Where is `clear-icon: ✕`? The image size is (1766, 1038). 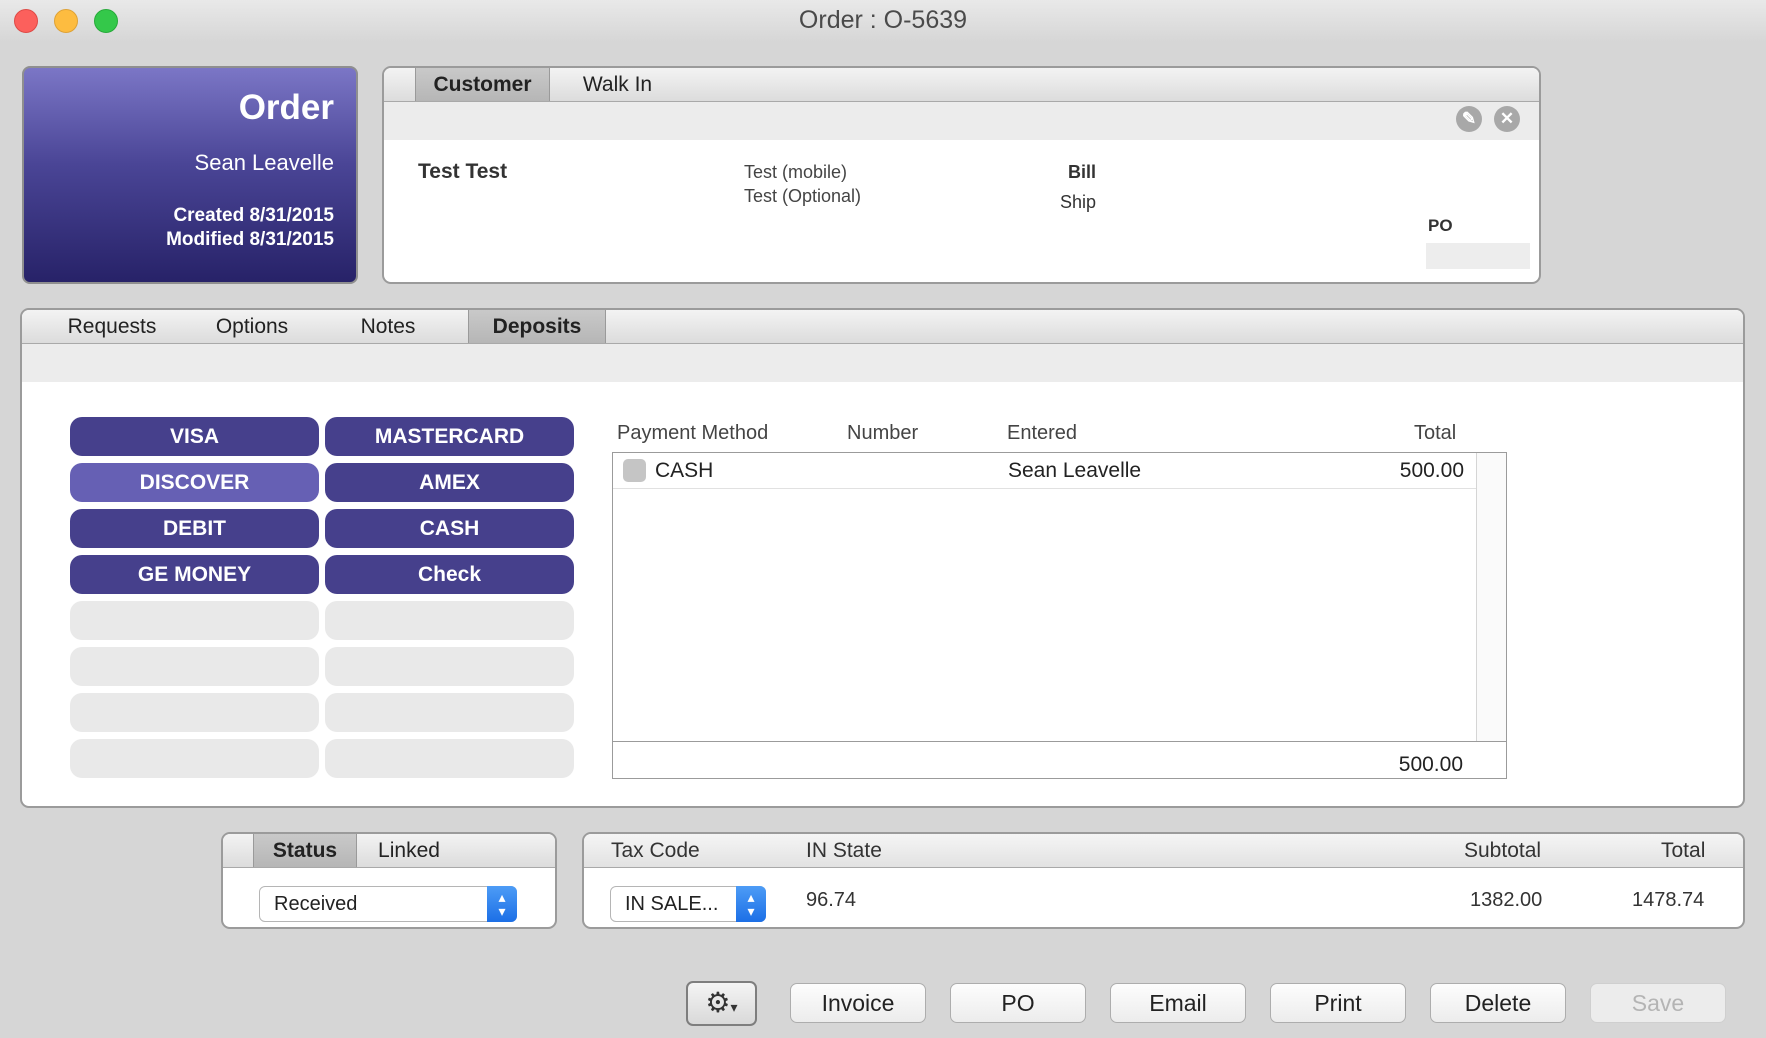
clear-icon: ✕ is located at coordinates (1507, 119).